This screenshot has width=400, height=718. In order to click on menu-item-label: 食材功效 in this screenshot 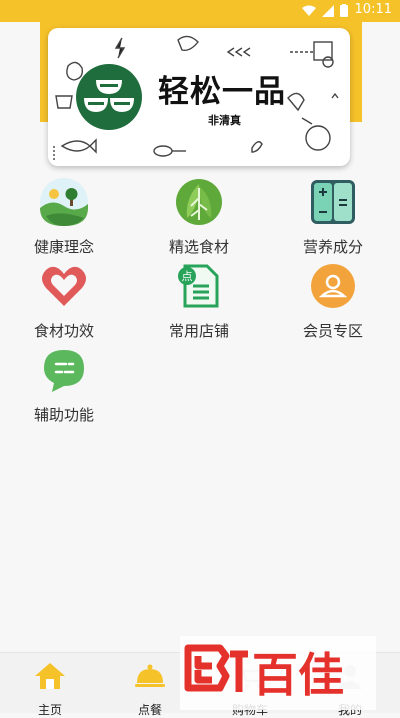, I will do `click(63, 331)`.